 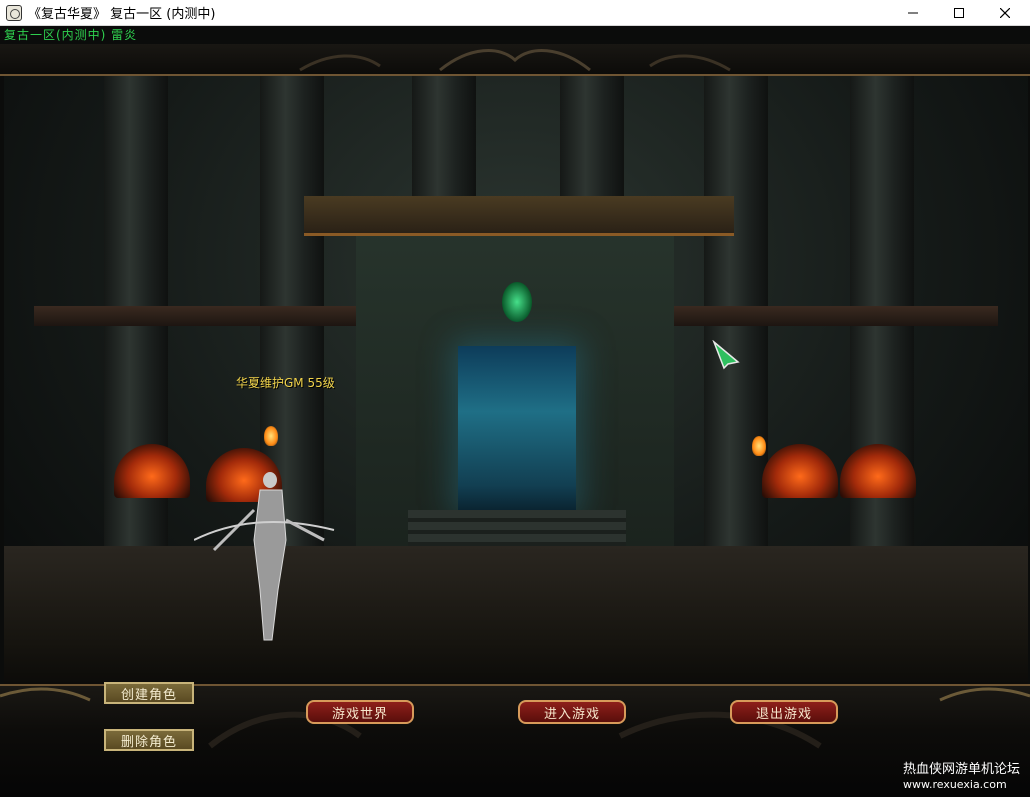 What do you see at coordinates (149, 693) in the screenshot?
I see `create-role-button: 创建角色` at bounding box center [149, 693].